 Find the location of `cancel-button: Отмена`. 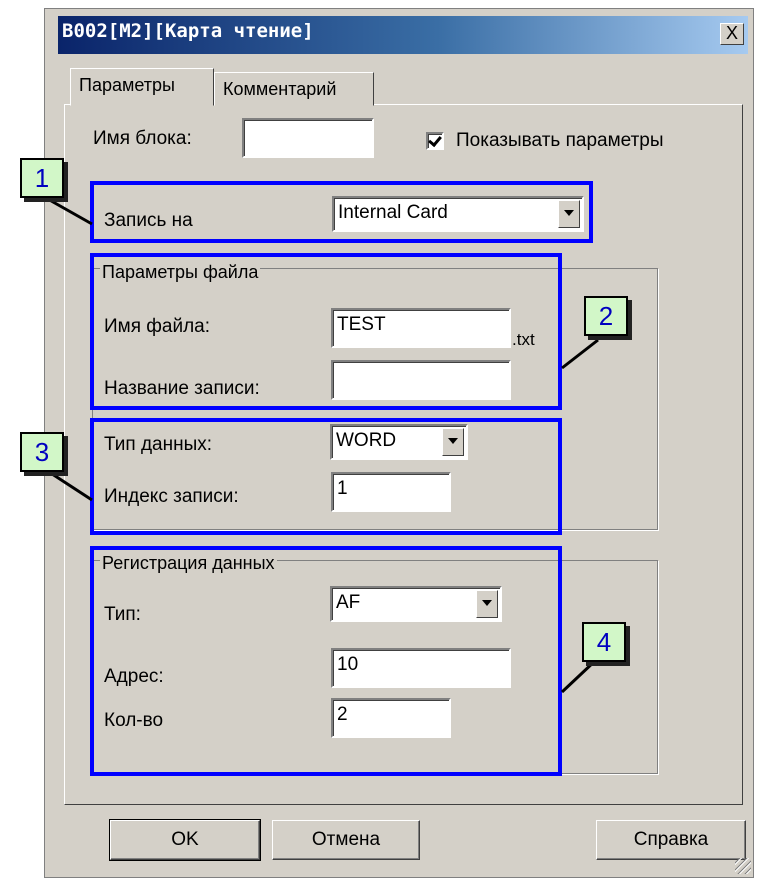

cancel-button: Отмена is located at coordinates (346, 840).